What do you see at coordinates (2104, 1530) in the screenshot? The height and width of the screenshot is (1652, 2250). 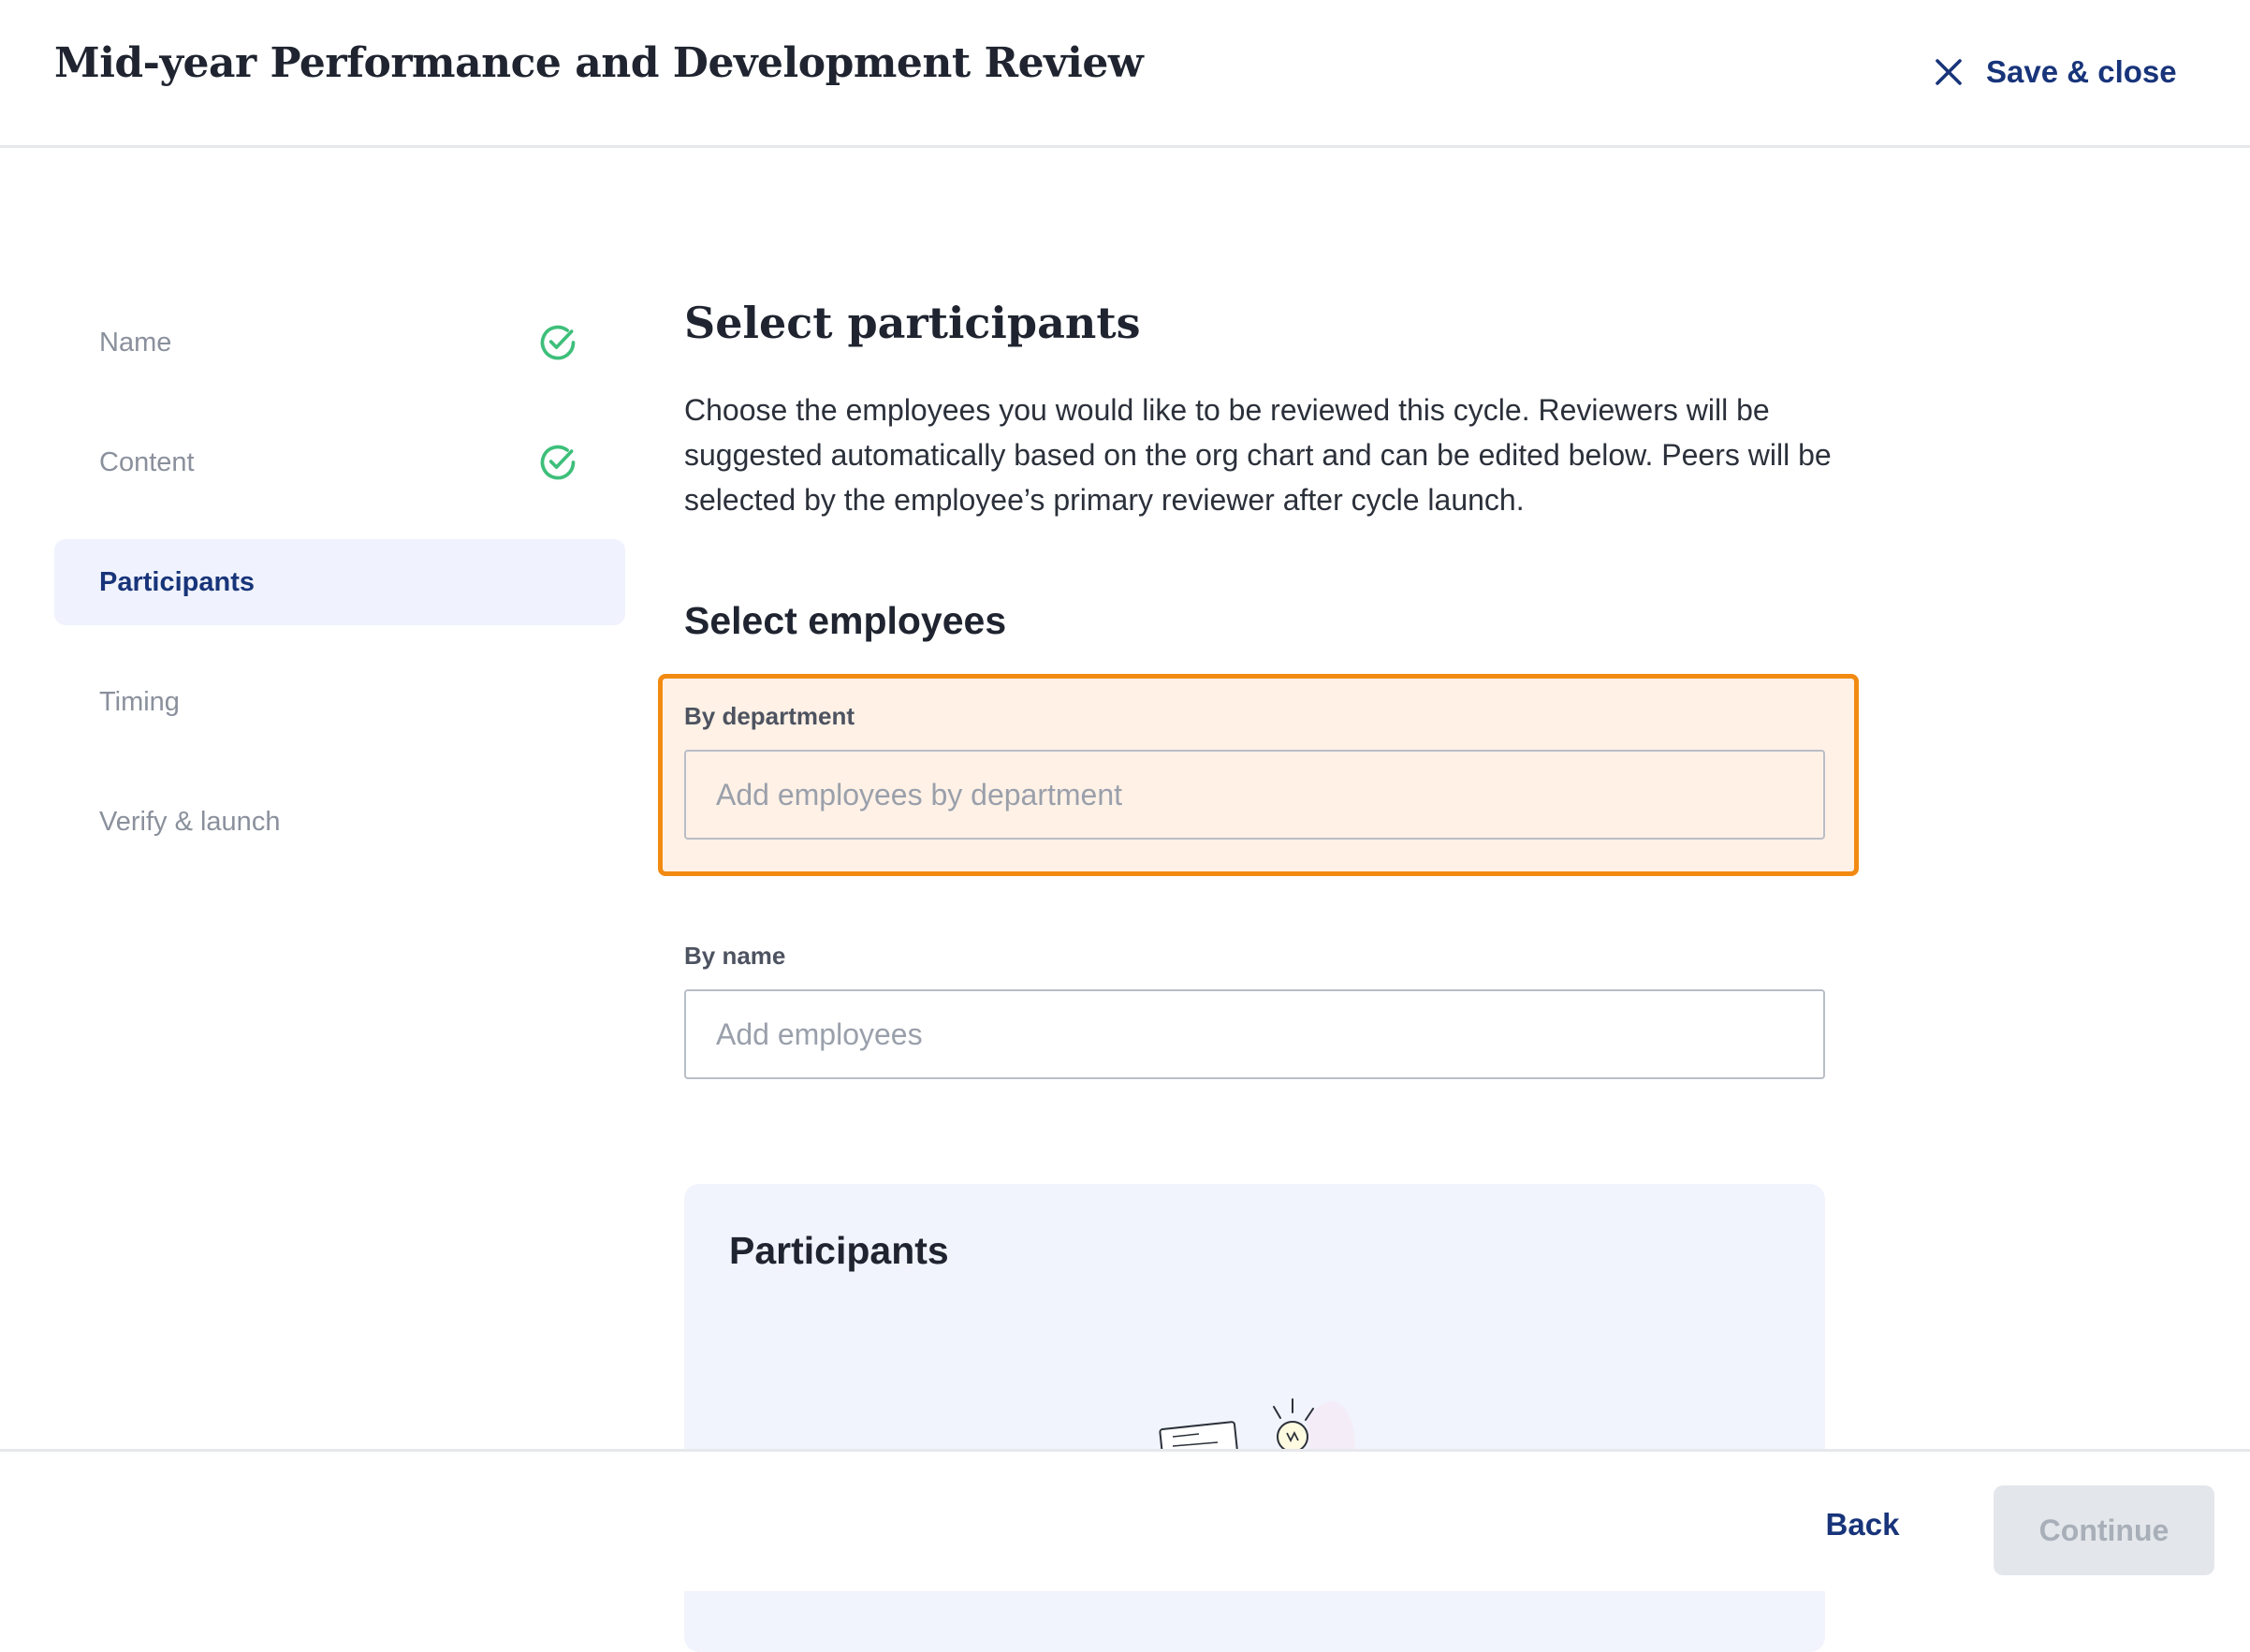 I see `continue-button: Continue` at bounding box center [2104, 1530].